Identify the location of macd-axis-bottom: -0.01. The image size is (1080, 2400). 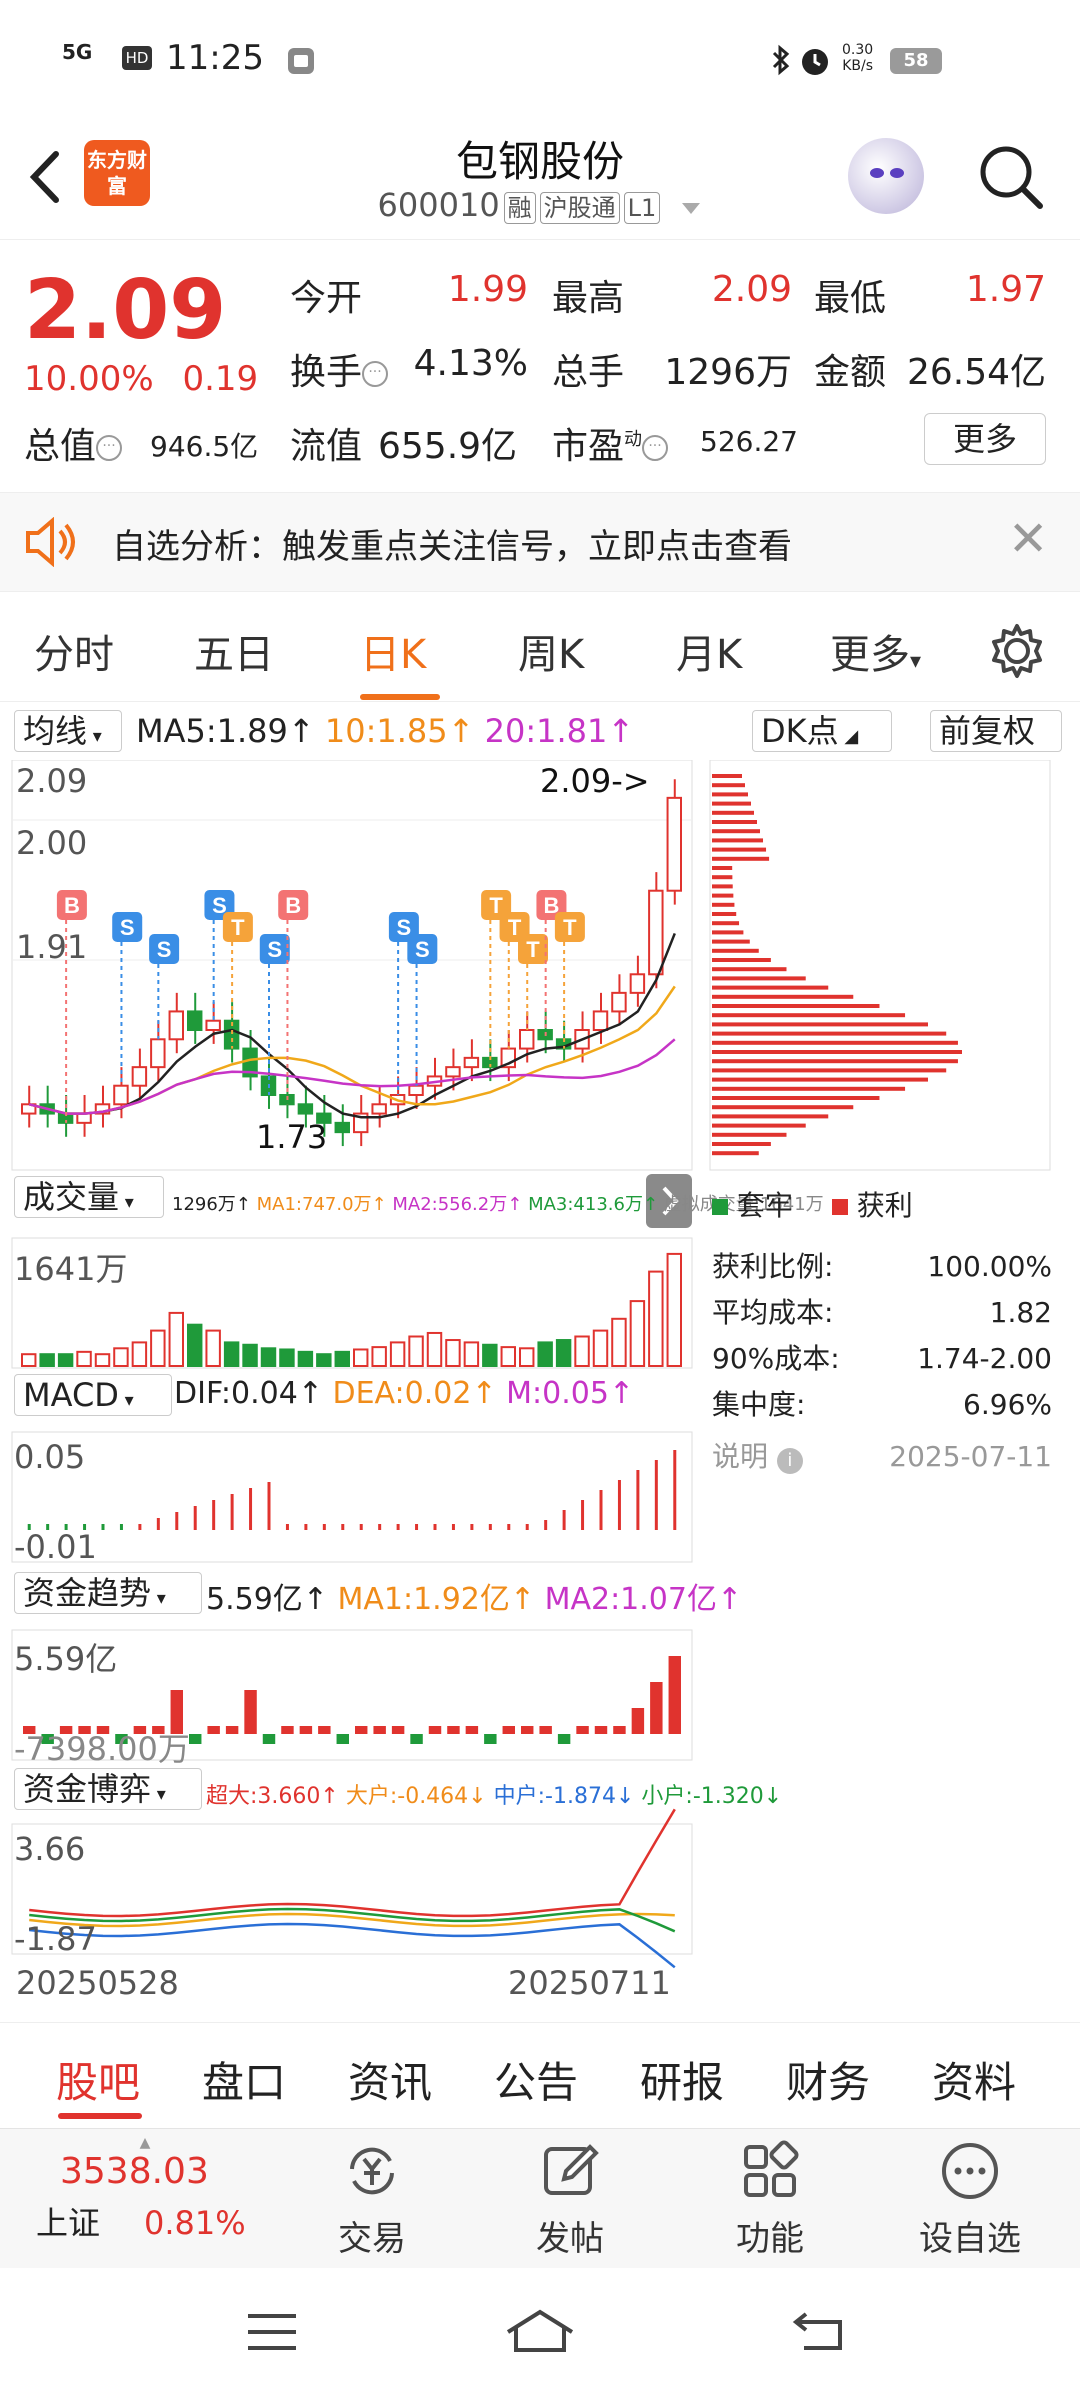
(55, 1547).